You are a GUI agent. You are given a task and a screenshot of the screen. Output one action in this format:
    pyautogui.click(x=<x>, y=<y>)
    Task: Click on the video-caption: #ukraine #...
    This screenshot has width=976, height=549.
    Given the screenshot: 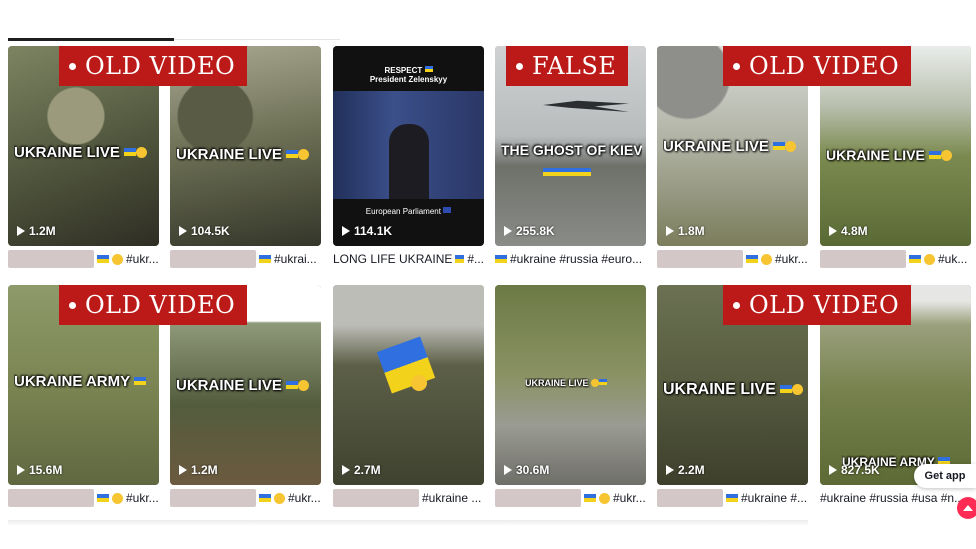 What is the action you would take?
    pyautogui.click(x=732, y=498)
    